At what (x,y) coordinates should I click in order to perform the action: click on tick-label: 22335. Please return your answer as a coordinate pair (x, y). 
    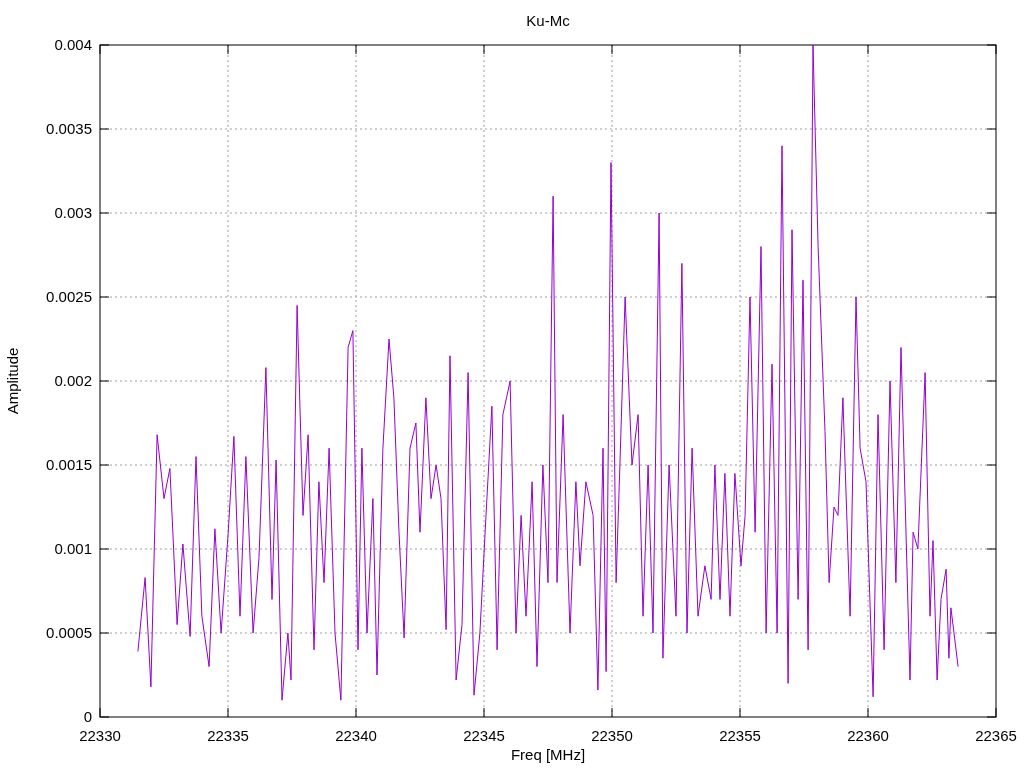
    Looking at the image, I should click on (228, 735).